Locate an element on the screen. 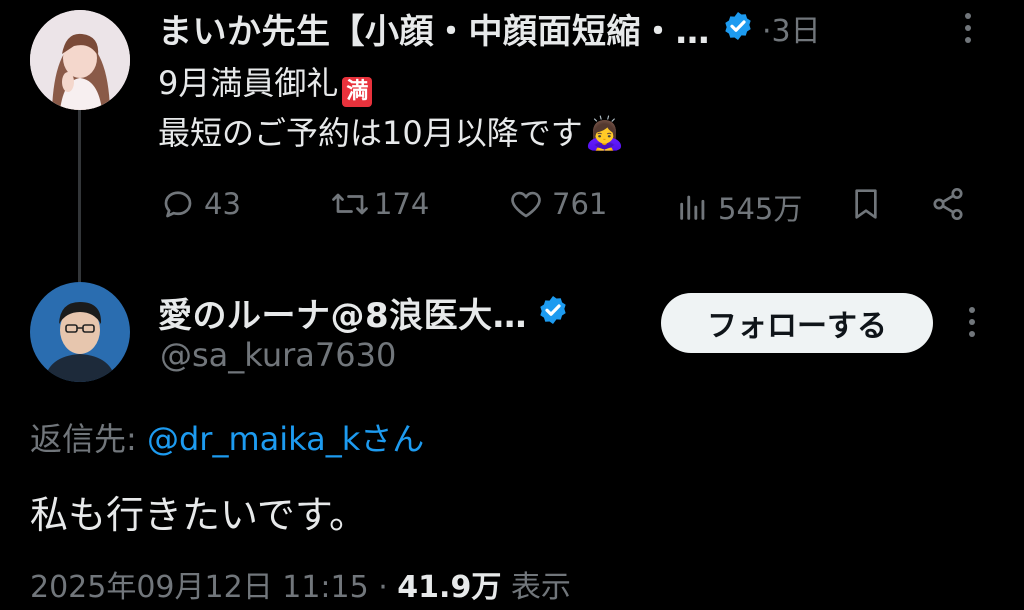  timestamp-row: 2025年09月12日 11:15 · 41.9万 表示 is located at coordinates (300, 584).